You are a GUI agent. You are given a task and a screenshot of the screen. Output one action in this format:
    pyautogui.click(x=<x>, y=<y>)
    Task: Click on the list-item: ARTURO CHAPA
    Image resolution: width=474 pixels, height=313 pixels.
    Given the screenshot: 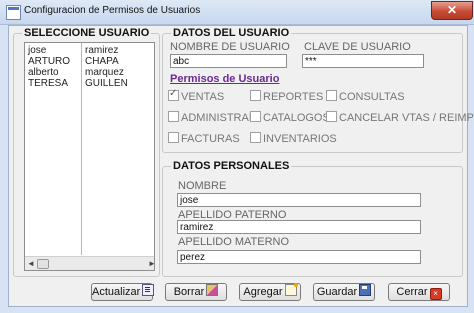 What is the action you would take?
    pyautogui.click(x=89, y=61)
    